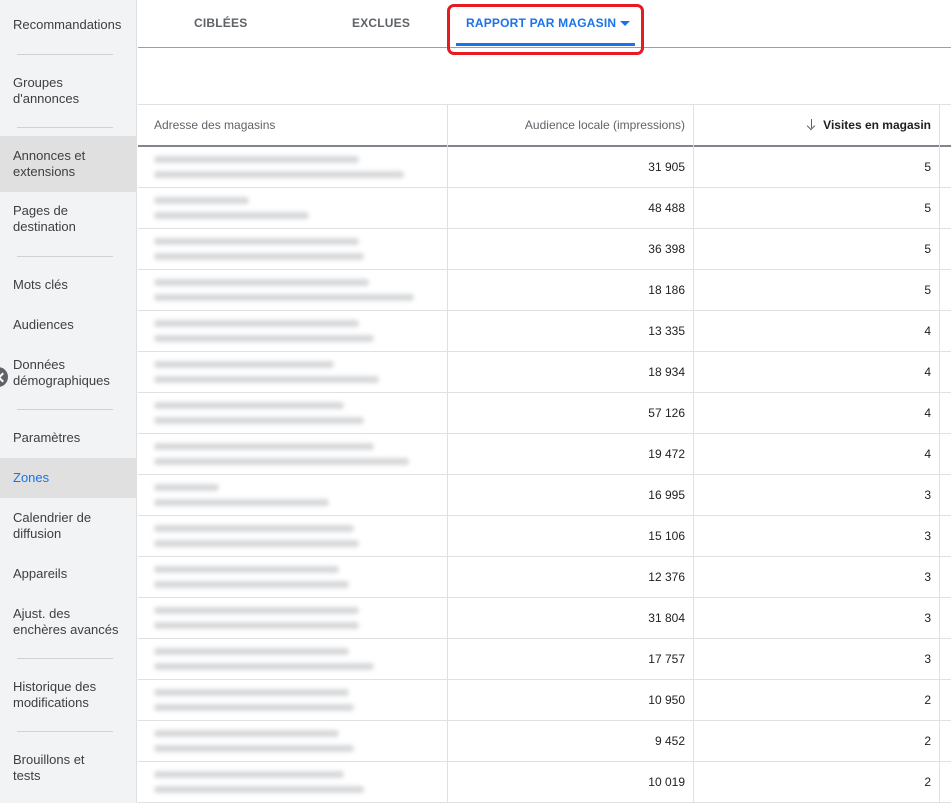 This screenshot has height=803, width=951. What do you see at coordinates (68, 285) in the screenshot?
I see `sidebar-item-mots-cles: Mots clés` at bounding box center [68, 285].